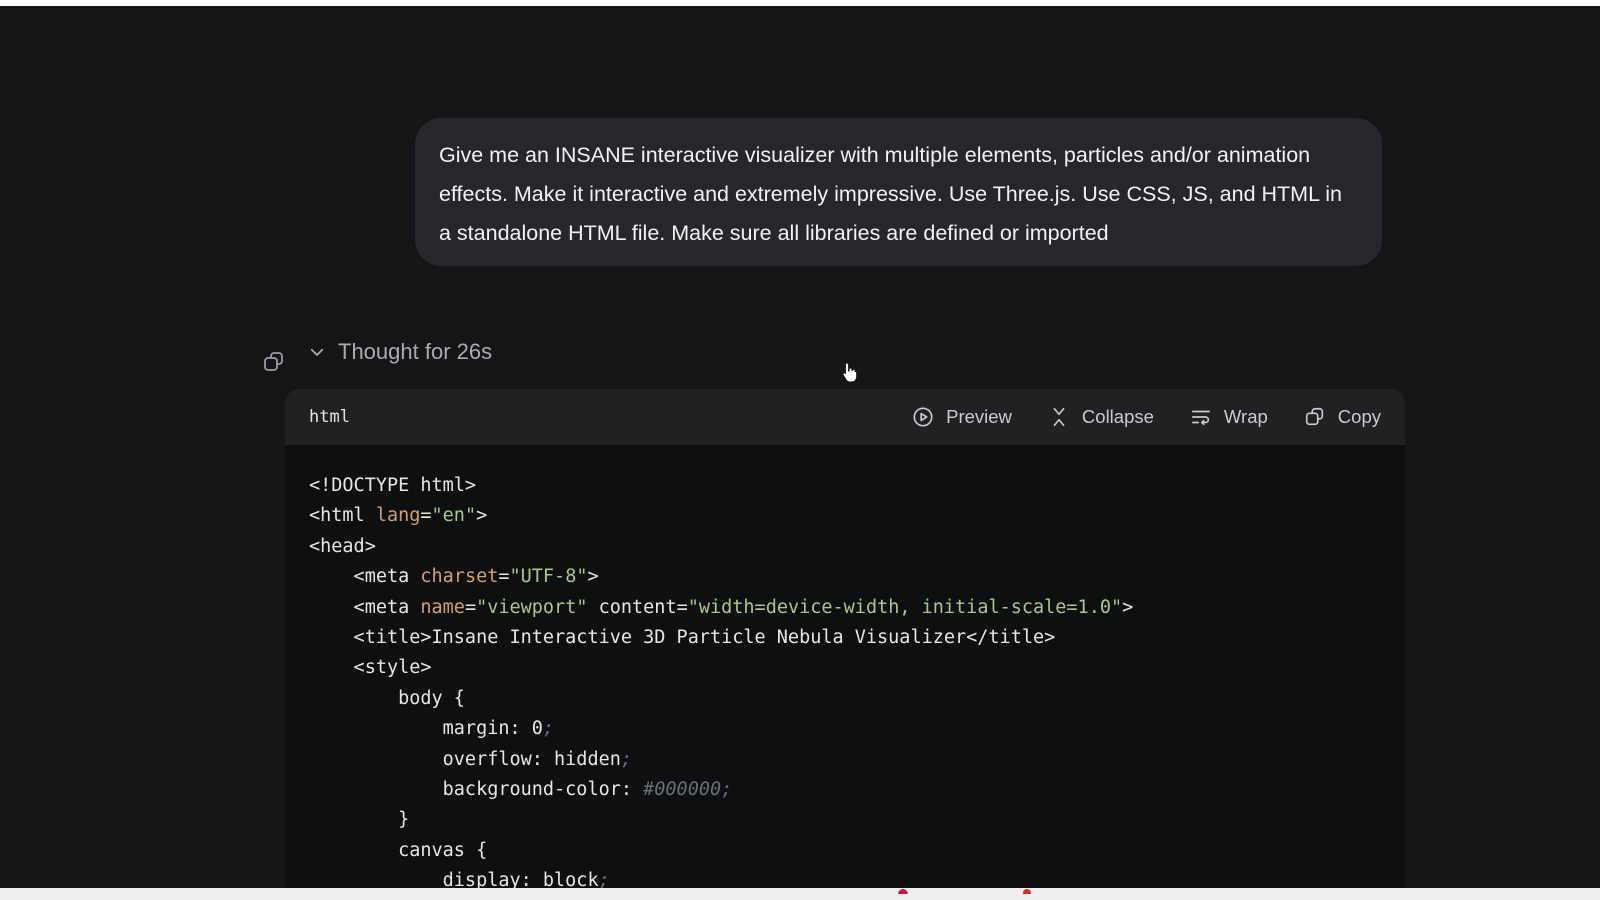  I want to click on code-token: #000000;, so click(688, 789).